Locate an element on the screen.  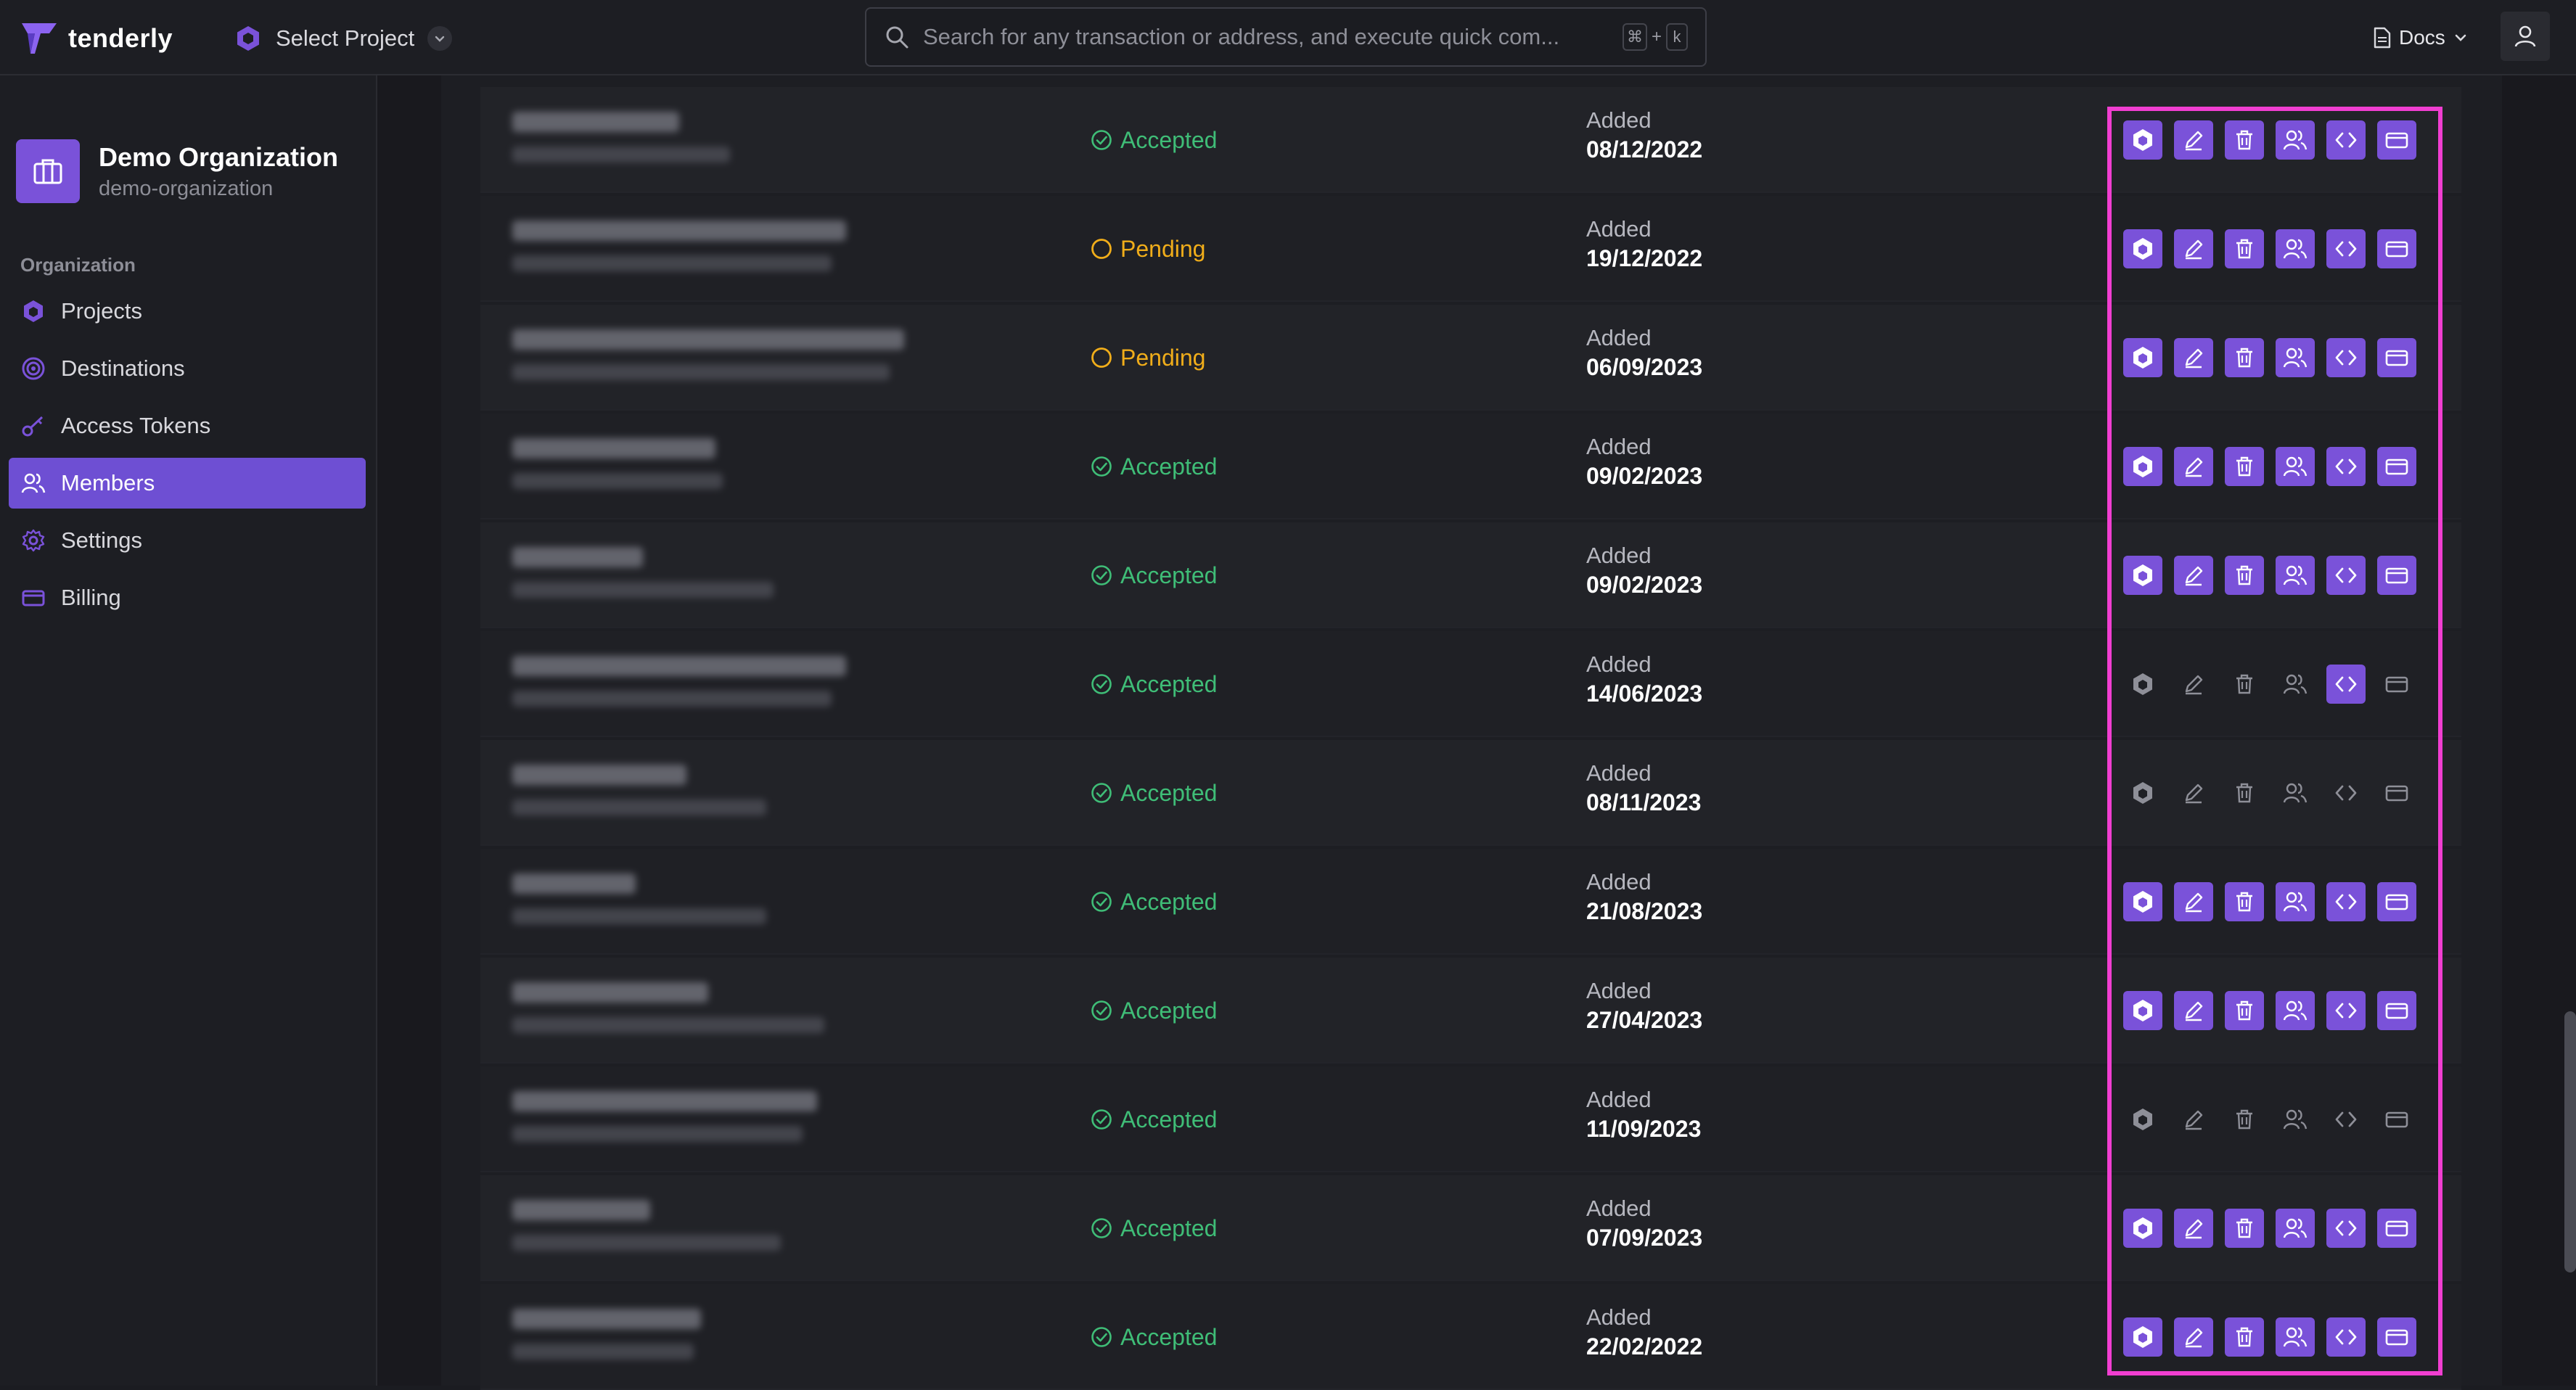
top-bar: tenderly Select Project ⌘ + k Docs is located at coordinates (1288, 37).